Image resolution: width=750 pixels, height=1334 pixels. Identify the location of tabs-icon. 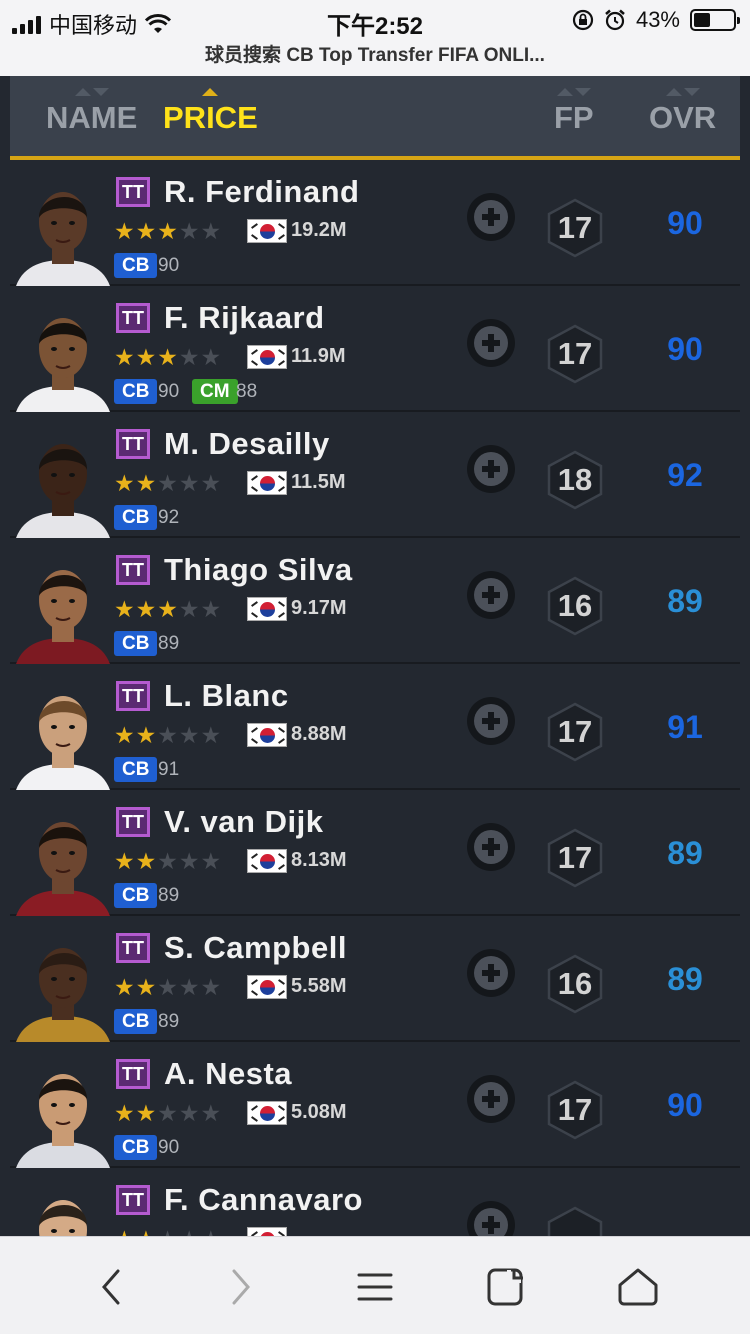
(506, 1287).